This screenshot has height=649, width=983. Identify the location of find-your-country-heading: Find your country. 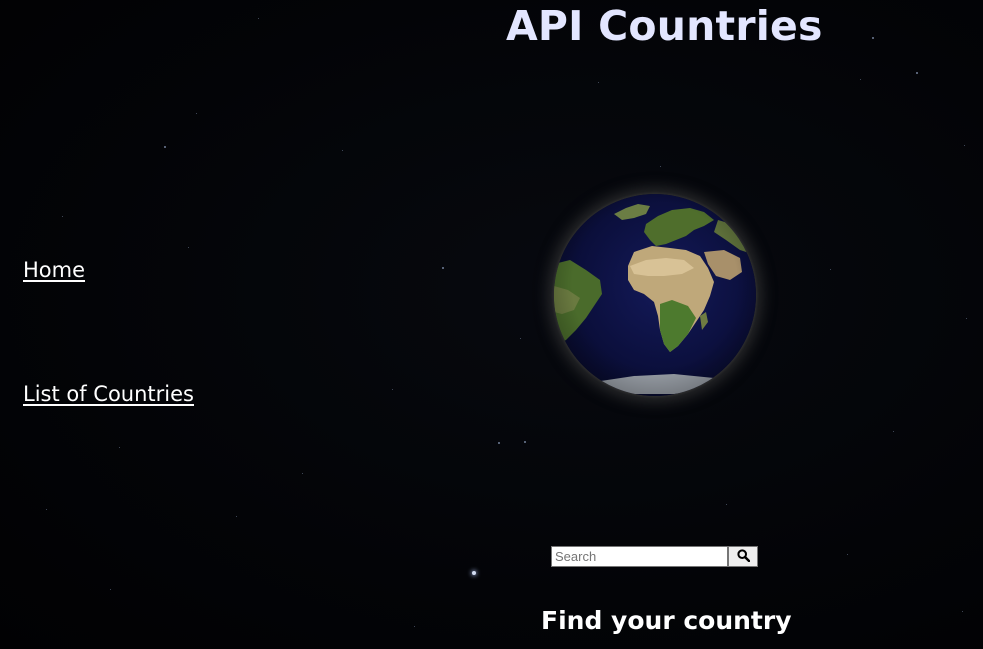
(666, 620).